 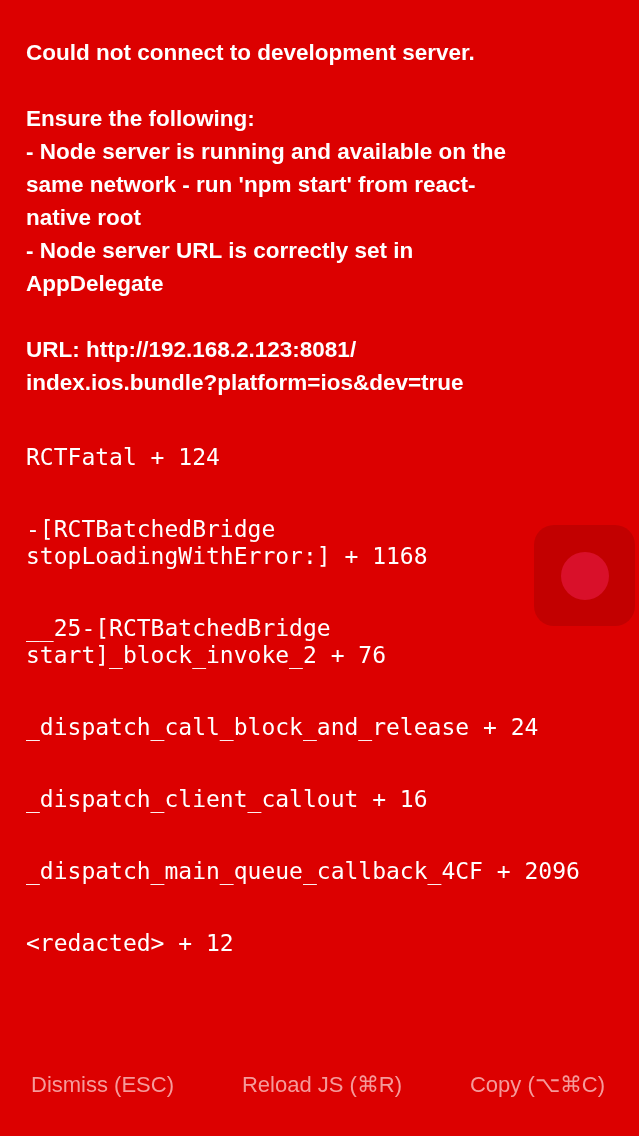 I want to click on action-button: Copy (⌥⌘C), so click(x=537, y=1085).